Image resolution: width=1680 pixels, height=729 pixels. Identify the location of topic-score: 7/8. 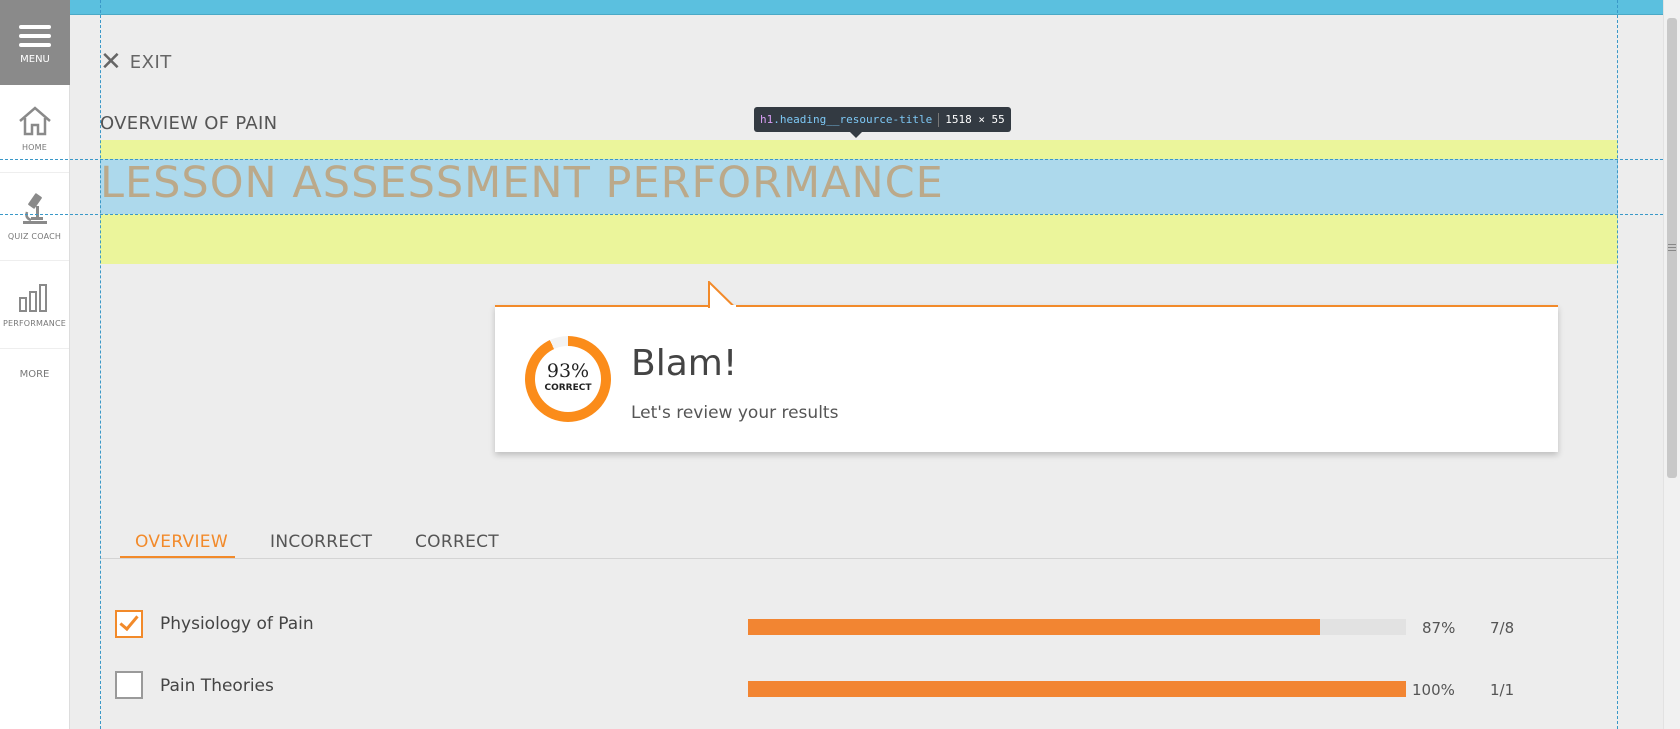
(1502, 628).